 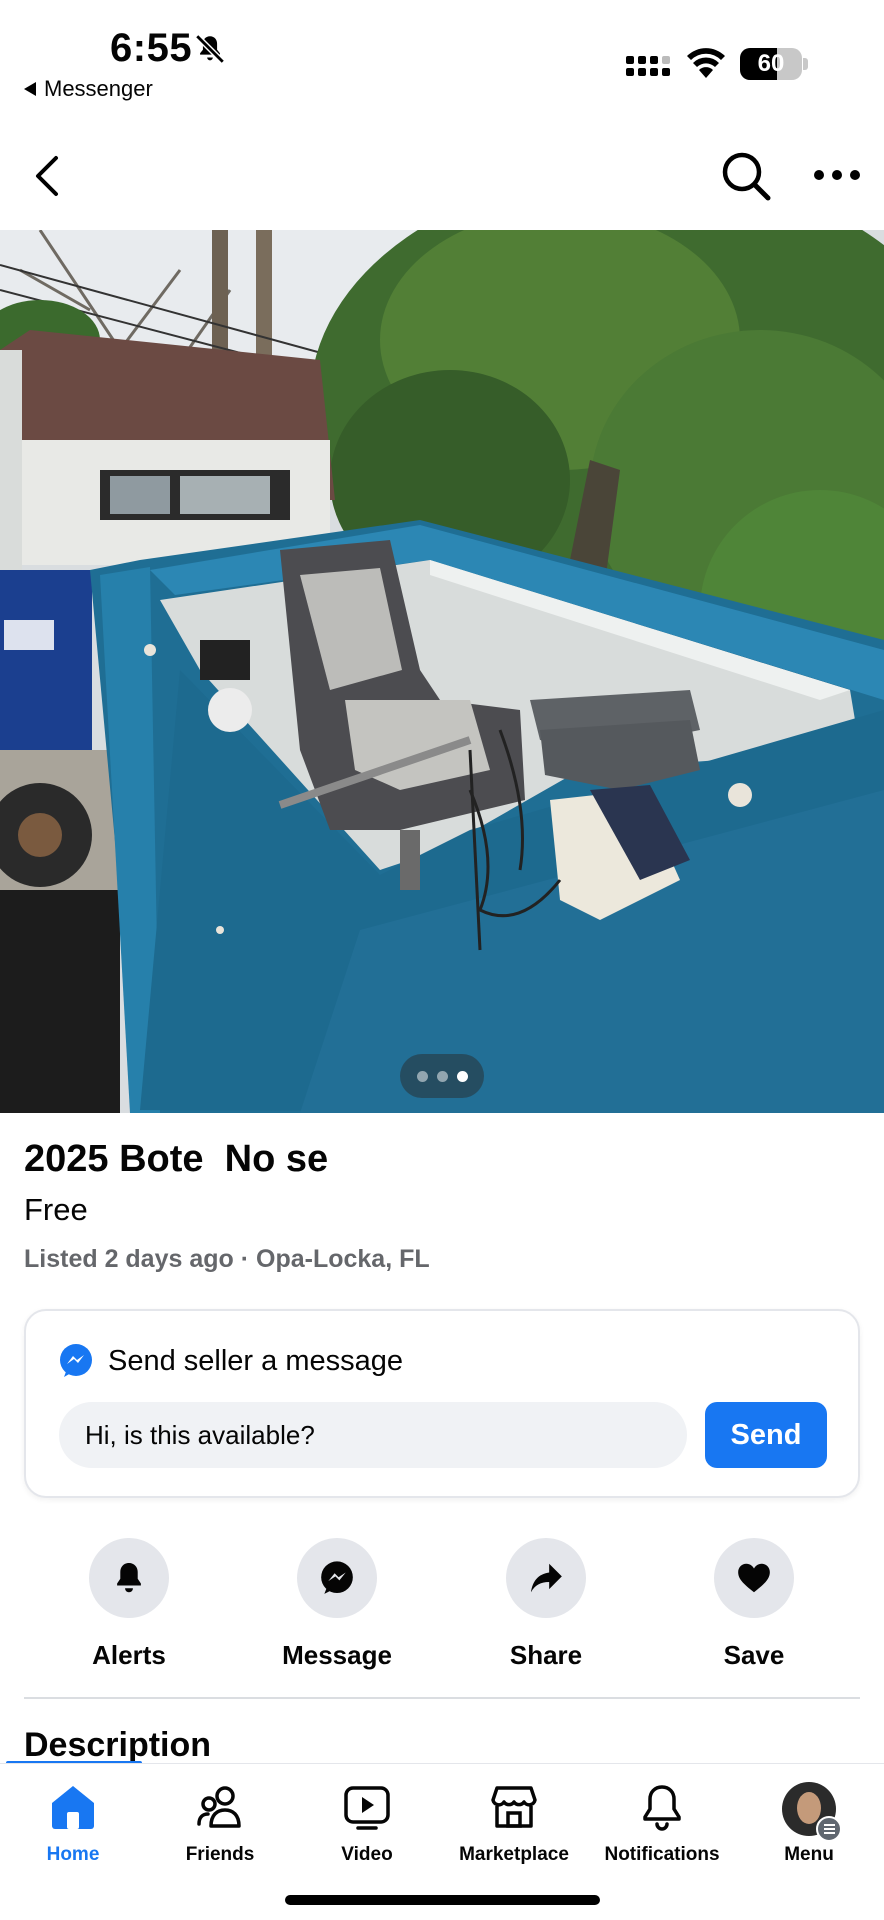 I want to click on more-options-icon, so click(x=837, y=175).